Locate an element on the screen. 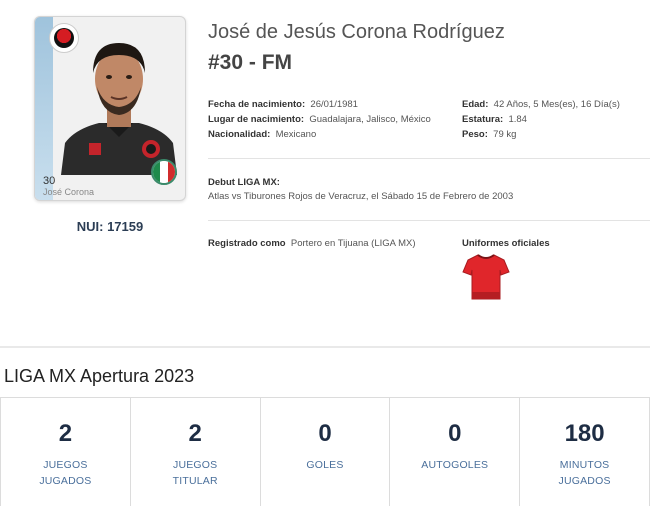  stat-games-played: 2 JUEGOS JUGADOS is located at coordinates (65, 452).